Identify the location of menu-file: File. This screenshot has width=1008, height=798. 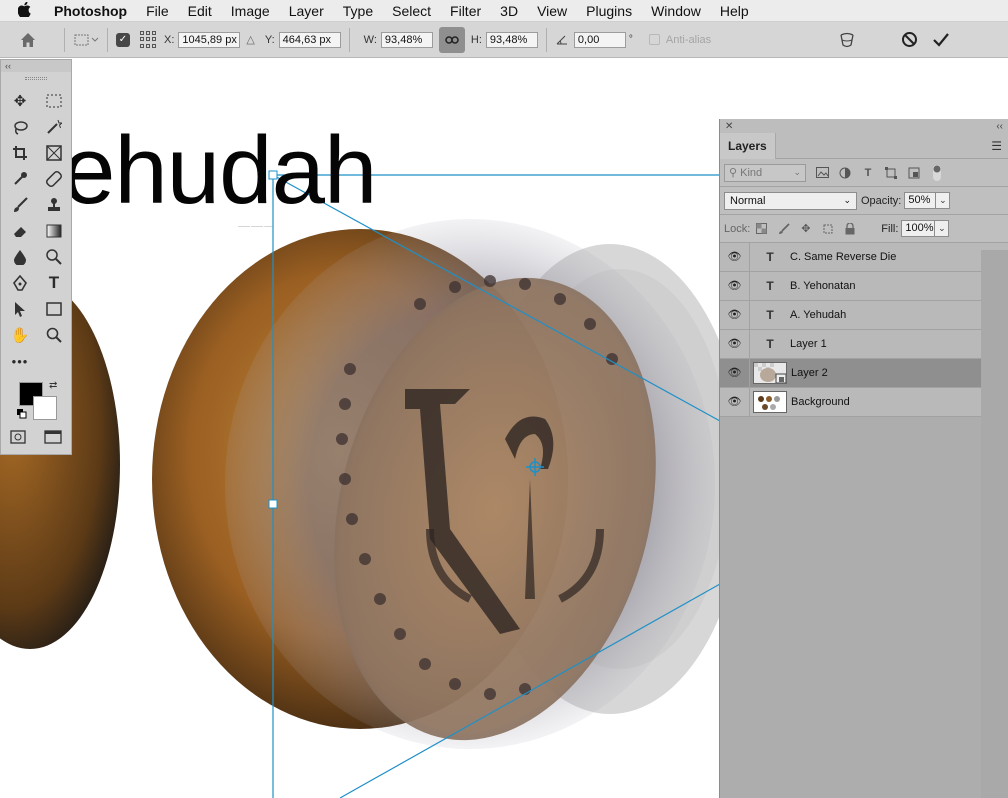
(157, 11).